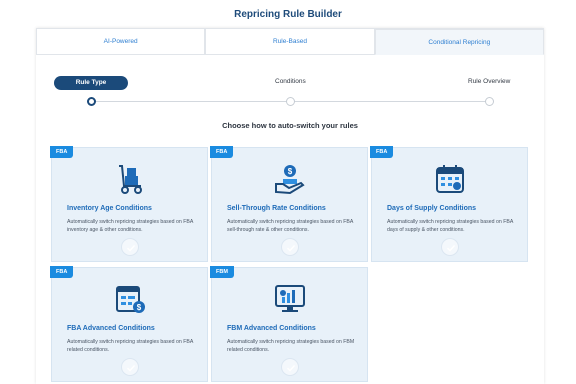 The height and width of the screenshot is (384, 576). I want to click on stepper: Rule Type Conditions Rule Overview, so click(290, 91).